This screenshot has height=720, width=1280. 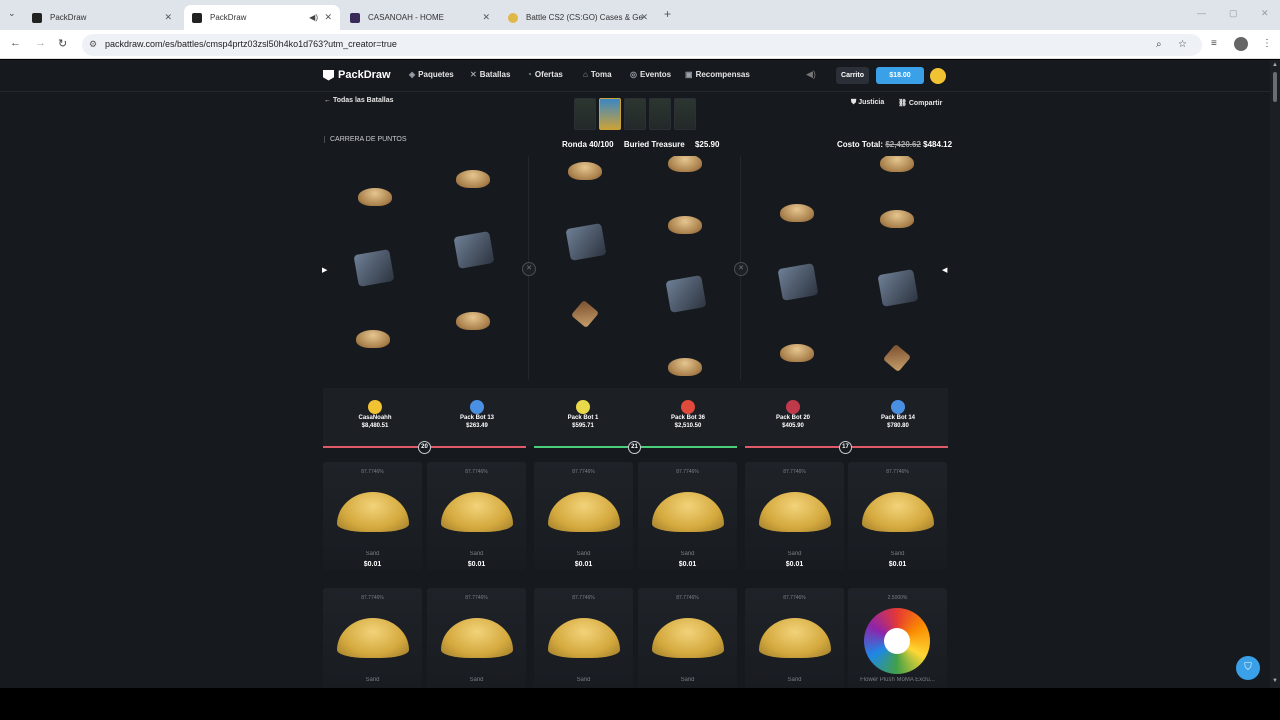 What do you see at coordinates (373, 338) in the screenshot?
I see `reel-item-sand` at bounding box center [373, 338].